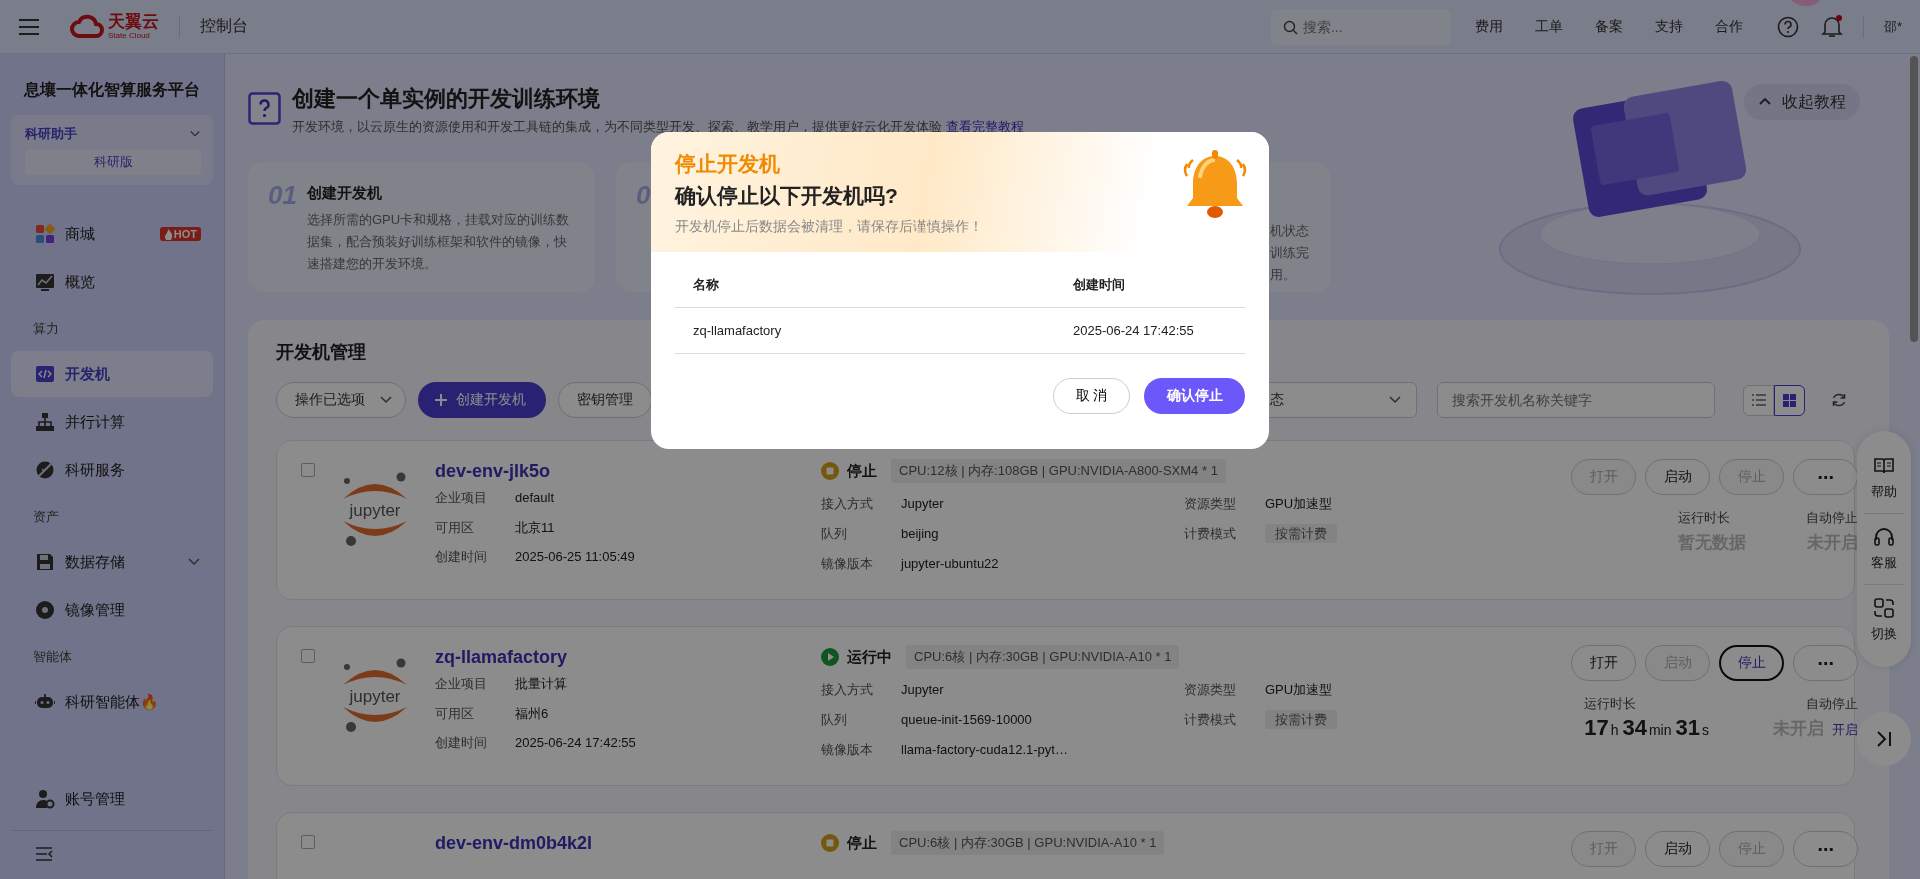 The height and width of the screenshot is (879, 1920). What do you see at coordinates (45, 799) in the screenshot?
I see `person-gear-icon` at bounding box center [45, 799].